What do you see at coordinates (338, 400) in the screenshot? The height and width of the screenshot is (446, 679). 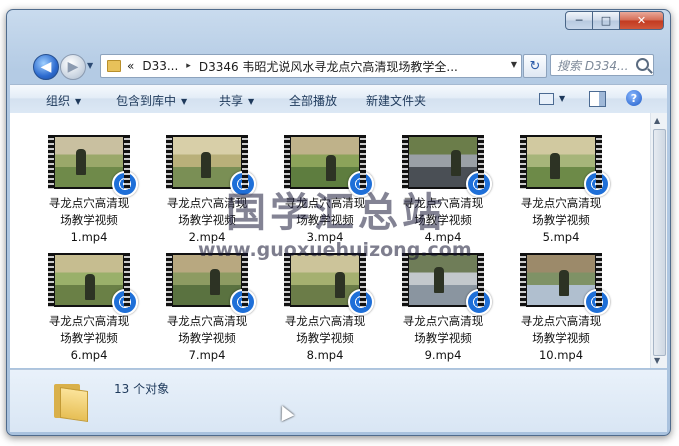 I see `details-pane: 13 个对象` at bounding box center [338, 400].